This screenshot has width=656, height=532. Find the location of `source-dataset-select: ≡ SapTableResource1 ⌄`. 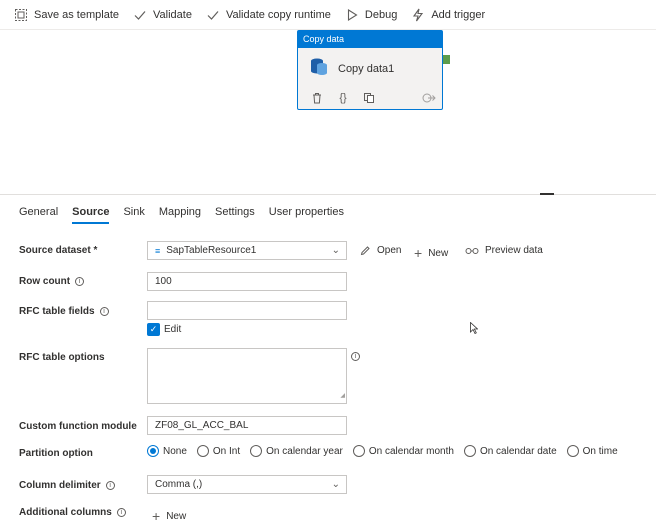

source-dataset-select: ≡ SapTableResource1 ⌄ is located at coordinates (247, 250).